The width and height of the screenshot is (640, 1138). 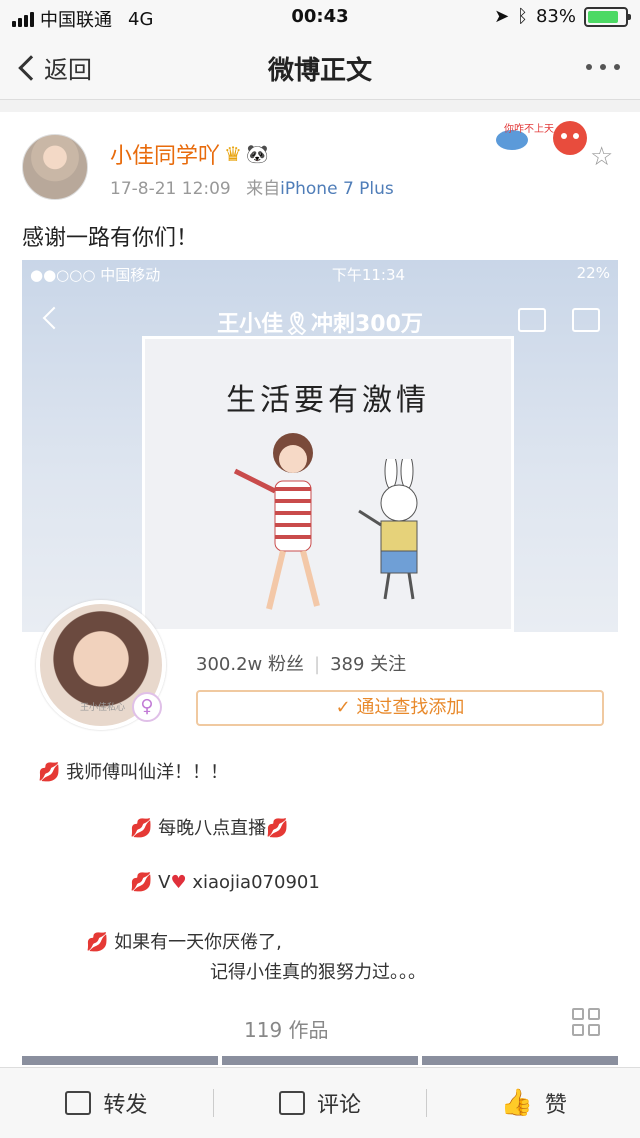 I want to click on repost-icon, so click(x=78, y=1103).